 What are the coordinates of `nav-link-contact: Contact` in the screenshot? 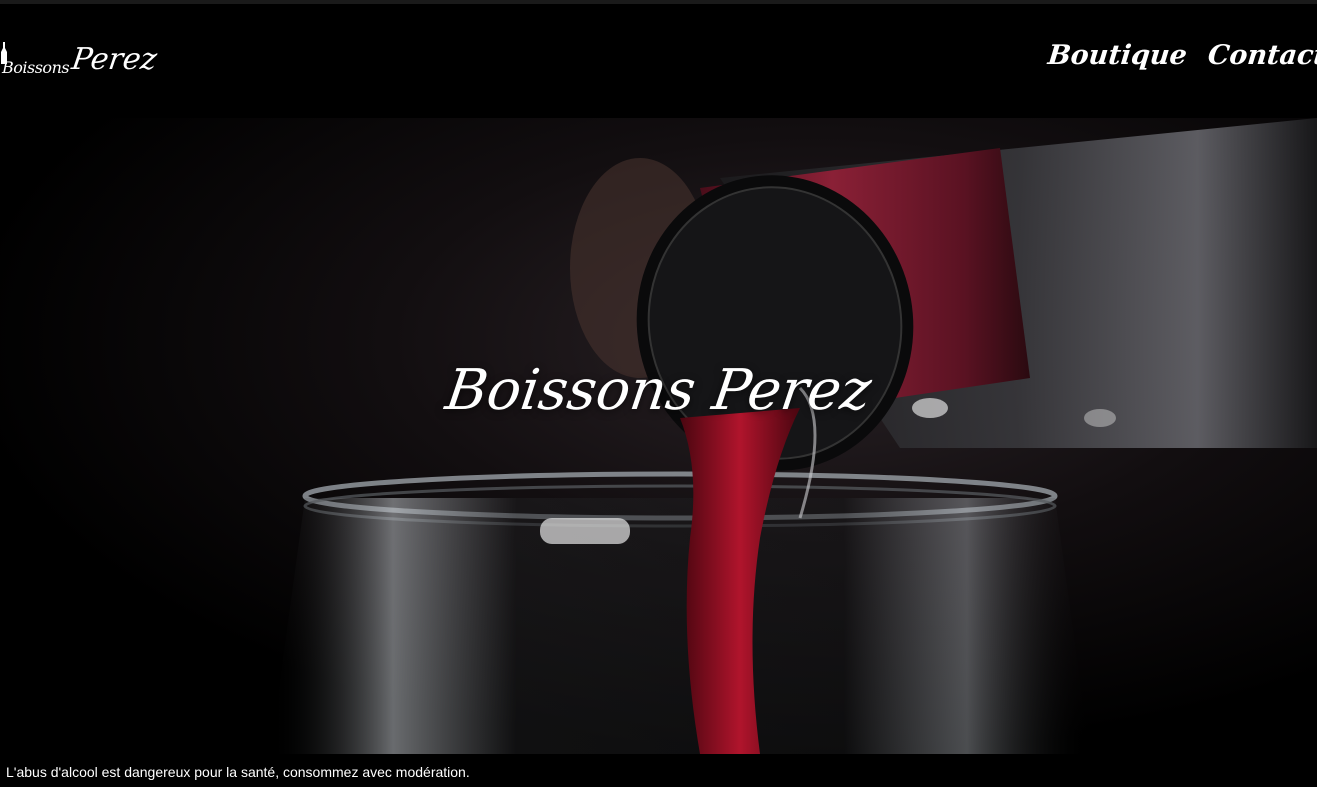 It's located at (1261, 55).